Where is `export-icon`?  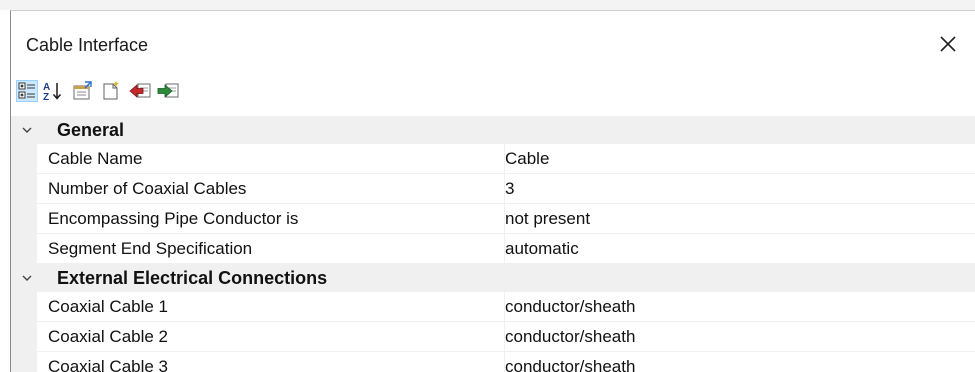 export-icon is located at coordinates (168, 90).